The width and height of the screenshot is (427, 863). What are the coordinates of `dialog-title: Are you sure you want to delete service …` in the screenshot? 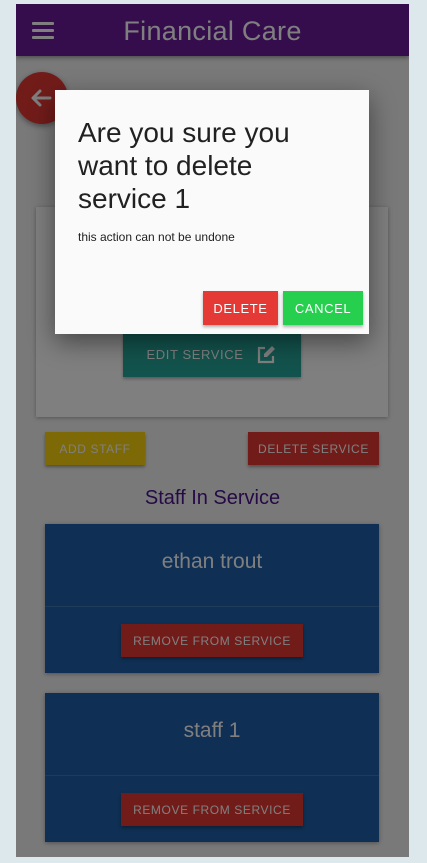 It's located at (184, 165).